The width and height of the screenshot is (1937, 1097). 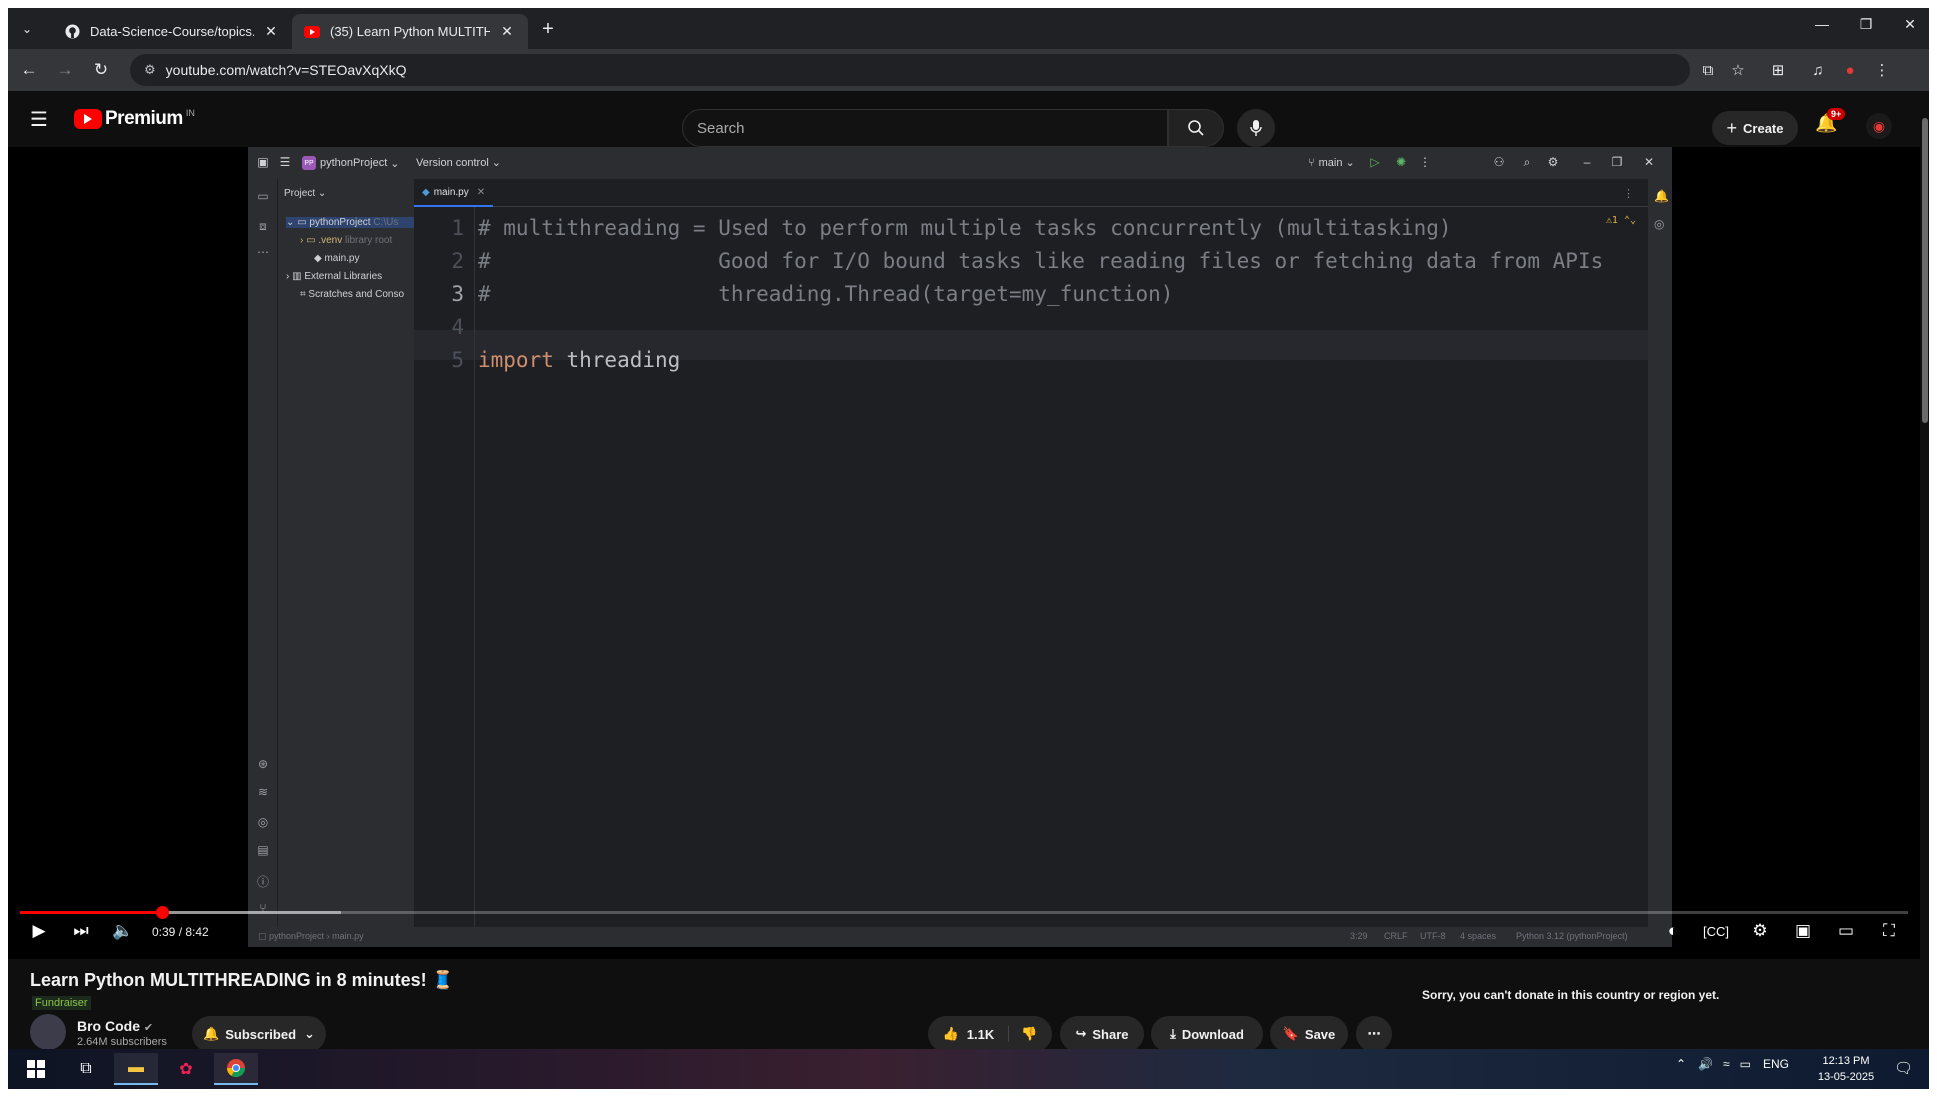 I want to click on run-icon: ▷, so click(x=1375, y=162).